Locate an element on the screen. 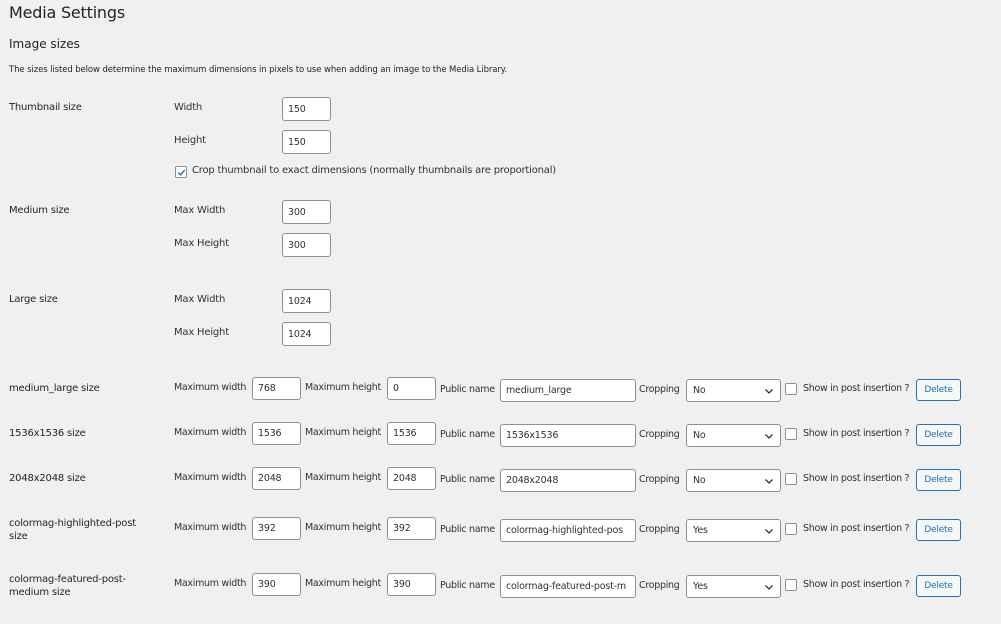 The image size is (1001, 624). large-size-label: Large size is located at coordinates (33, 299).